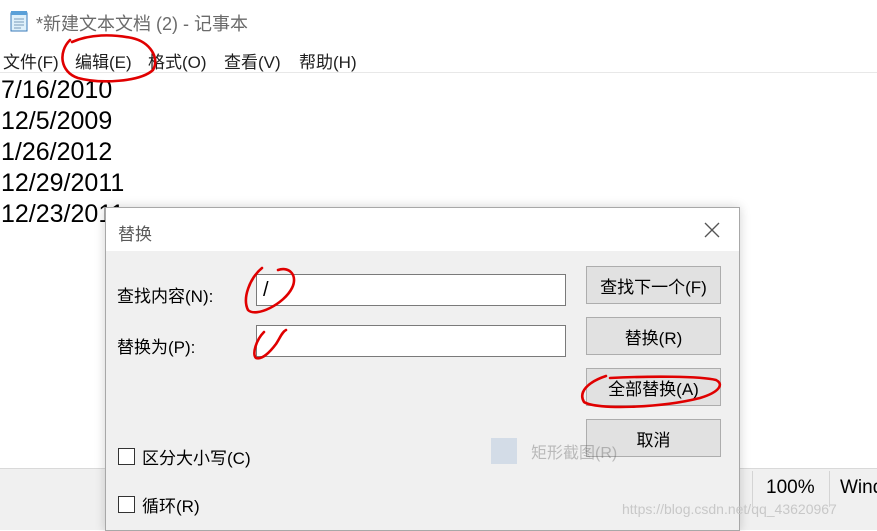  Describe the element at coordinates (411, 290) in the screenshot. I see `find-input` at that location.